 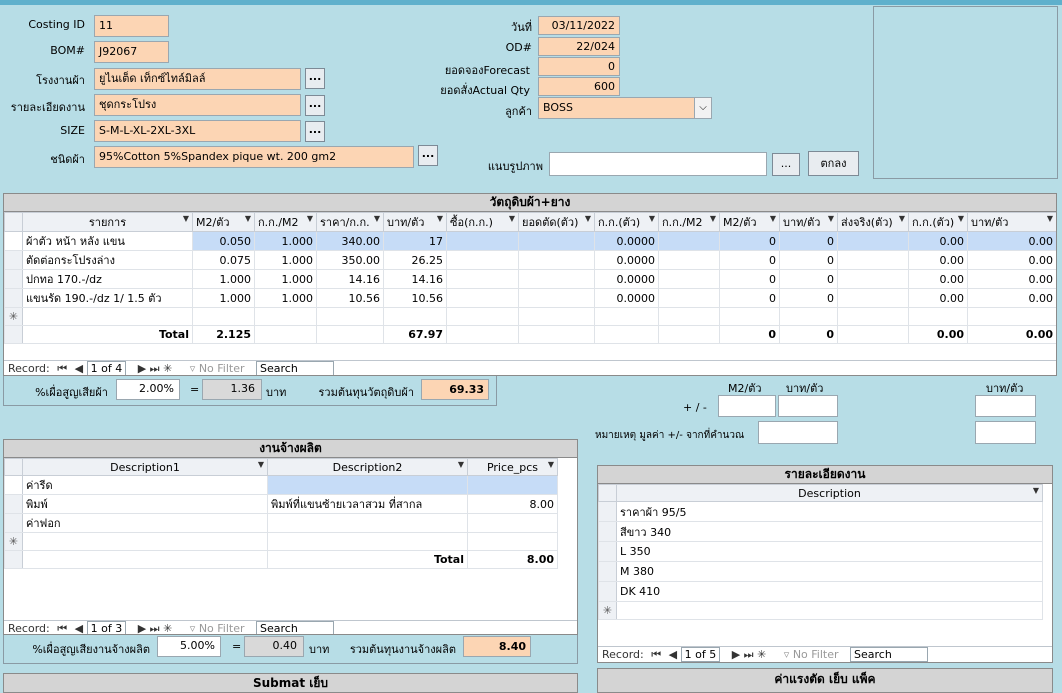 What do you see at coordinates (749, 655) in the screenshot?
I see `last-record-icon: ⏭` at bounding box center [749, 655].